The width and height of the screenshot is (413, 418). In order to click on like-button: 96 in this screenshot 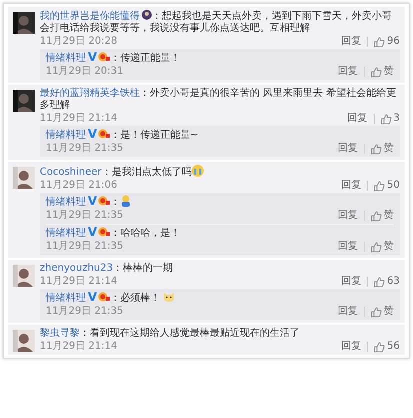, I will do `click(387, 42)`.